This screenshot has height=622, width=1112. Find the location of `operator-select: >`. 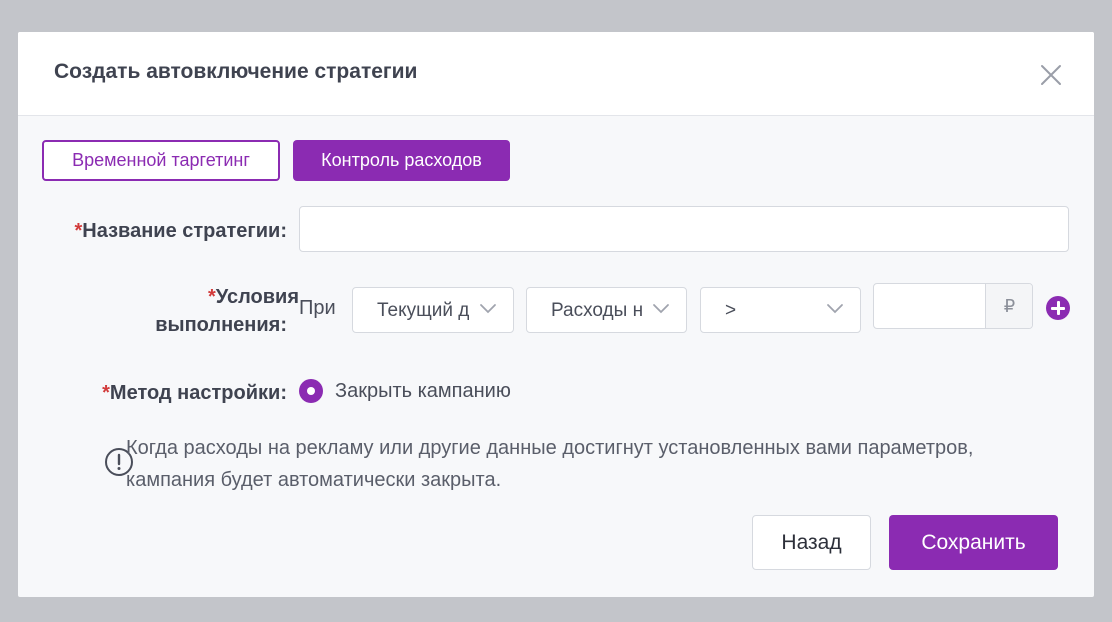

operator-select: > is located at coordinates (780, 310).